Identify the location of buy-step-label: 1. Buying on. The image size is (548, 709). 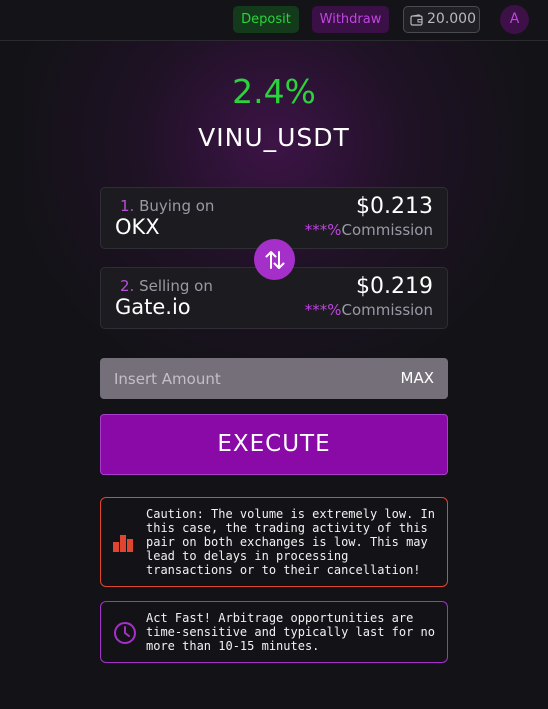
(167, 206).